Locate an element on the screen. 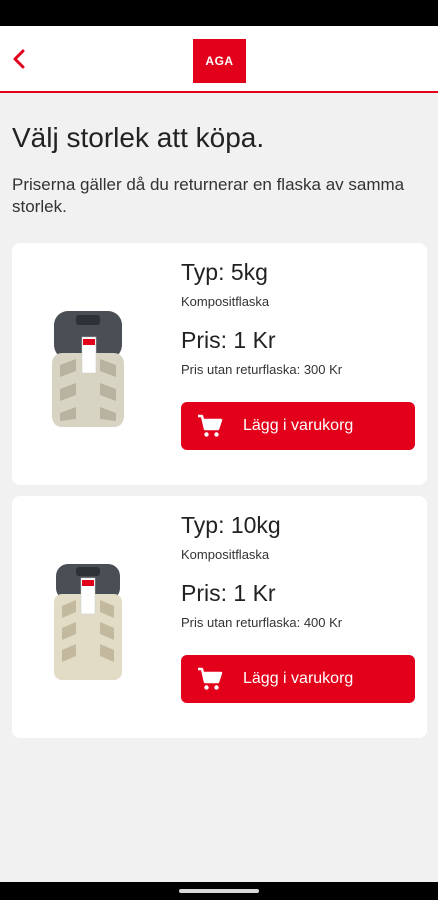 Image resolution: width=438 pixels, height=900 pixels. system-nav-bar is located at coordinates (219, 891).